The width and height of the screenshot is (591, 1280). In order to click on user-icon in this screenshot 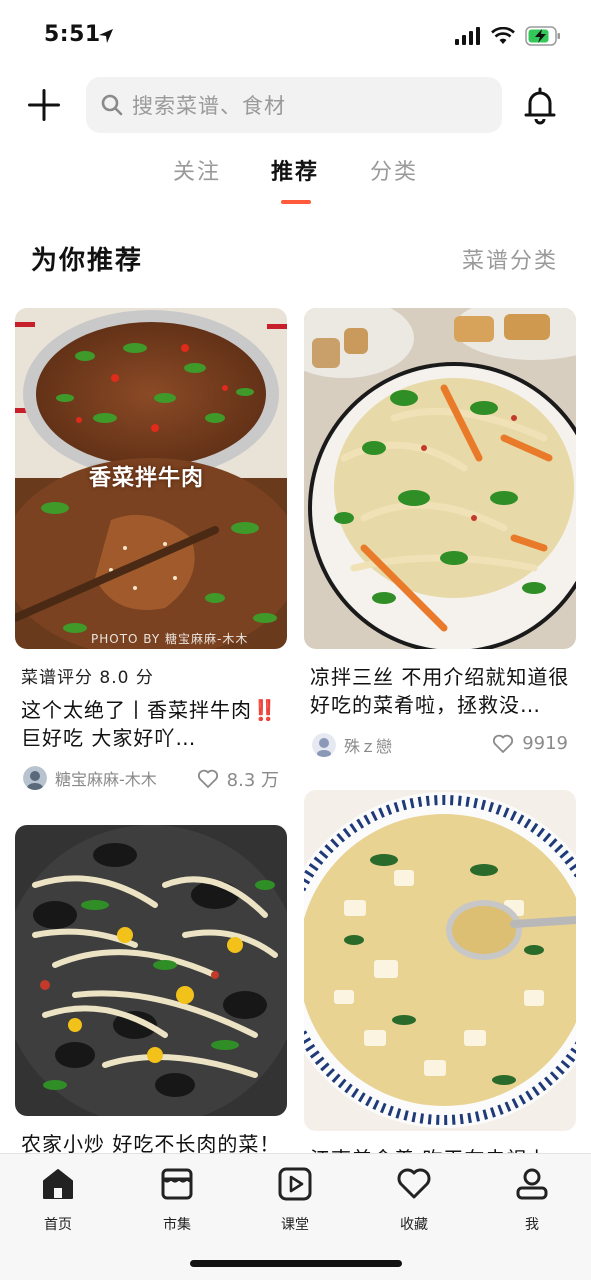, I will do `click(532, 1184)`.